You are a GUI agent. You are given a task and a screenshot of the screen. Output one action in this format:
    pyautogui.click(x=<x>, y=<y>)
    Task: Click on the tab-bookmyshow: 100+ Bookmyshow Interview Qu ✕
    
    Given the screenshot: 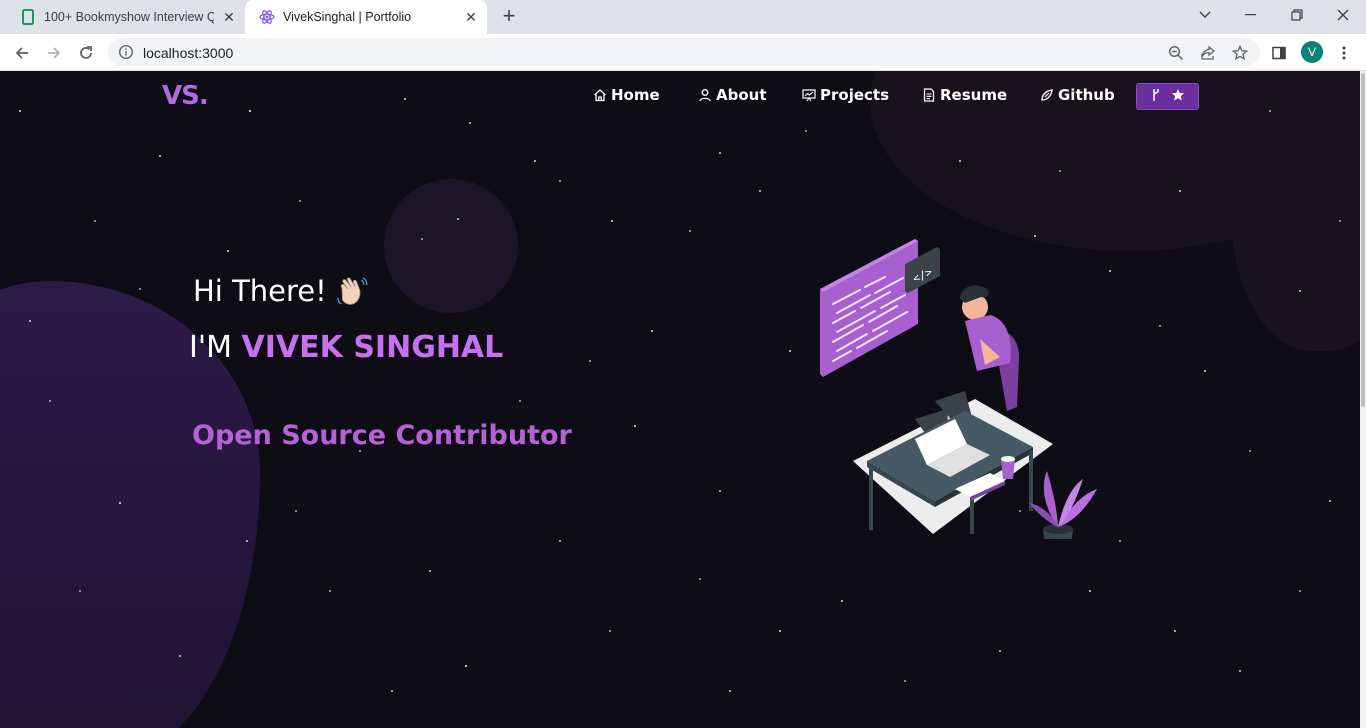 What is the action you would take?
    pyautogui.click(x=122, y=17)
    